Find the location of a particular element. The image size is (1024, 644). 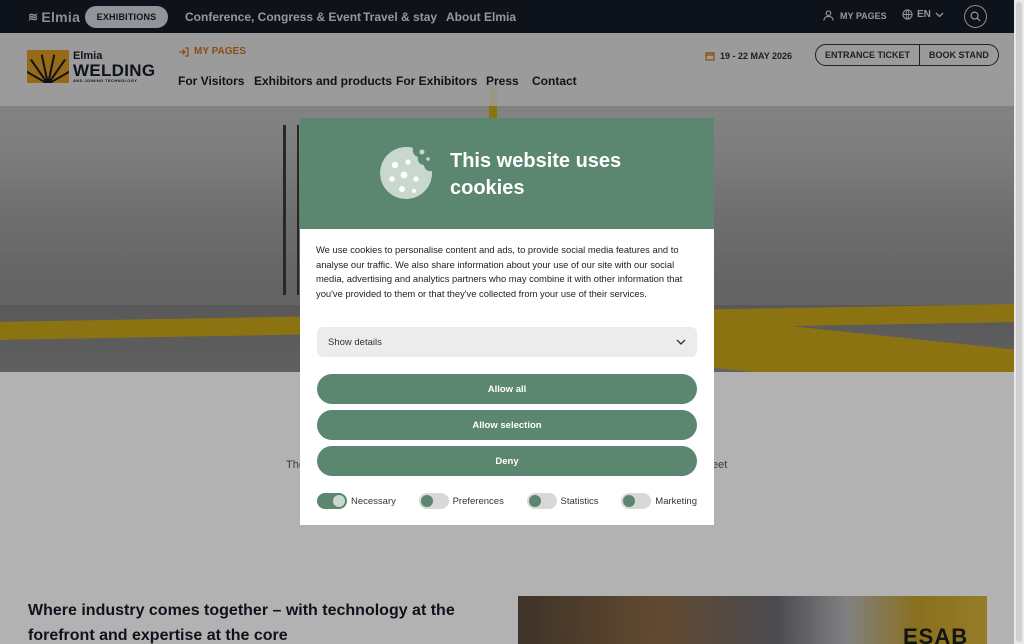

cookie-icon is located at coordinates (406, 173).